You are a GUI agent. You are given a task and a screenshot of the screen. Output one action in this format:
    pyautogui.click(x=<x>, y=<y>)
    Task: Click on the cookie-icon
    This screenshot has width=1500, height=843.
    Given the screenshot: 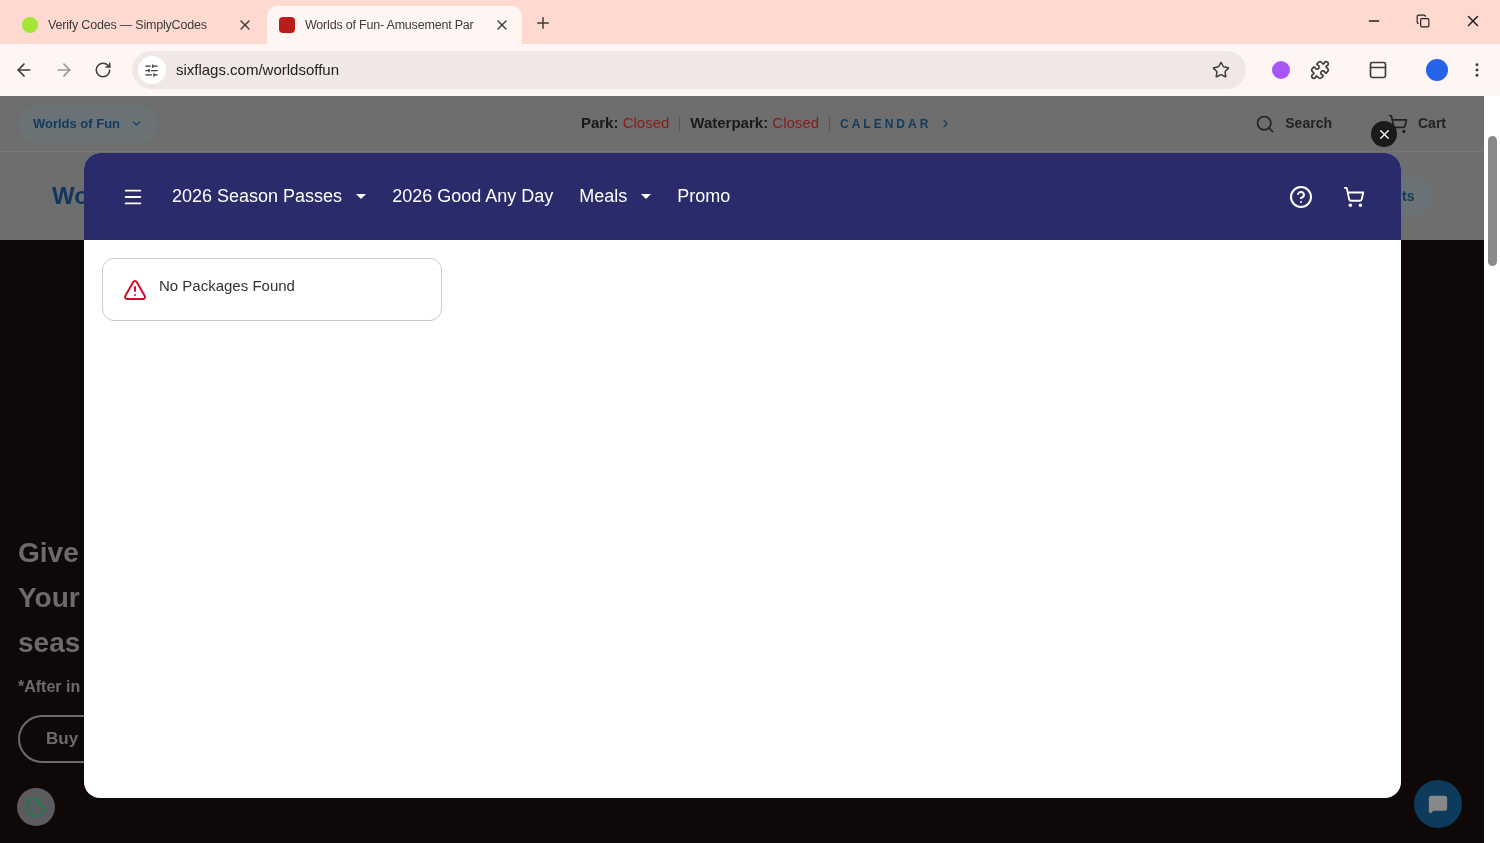 What is the action you would take?
    pyautogui.click(x=36, y=807)
    